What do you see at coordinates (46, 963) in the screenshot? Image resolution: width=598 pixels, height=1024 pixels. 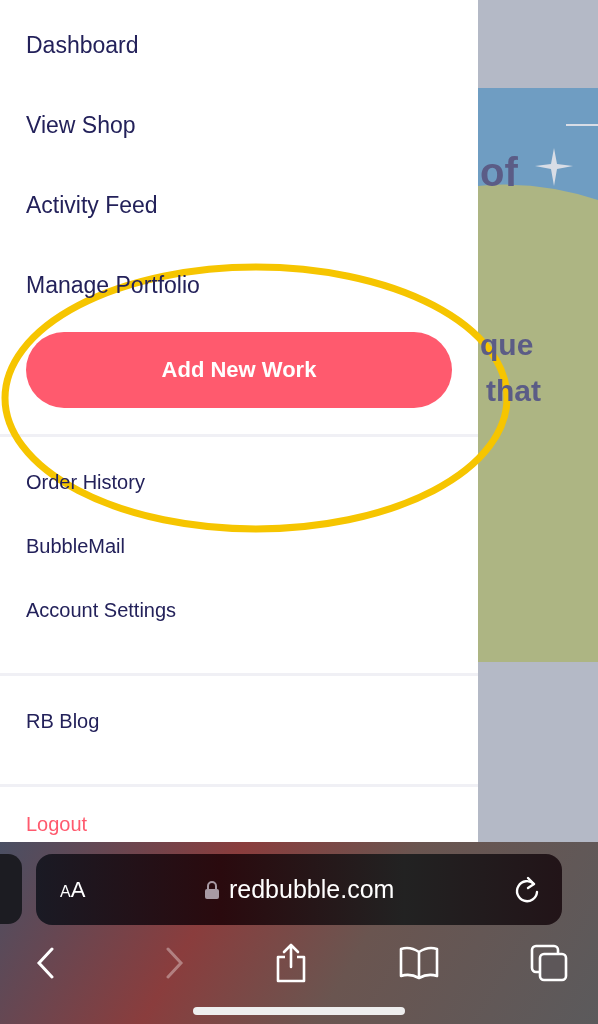 I see `back-icon` at bounding box center [46, 963].